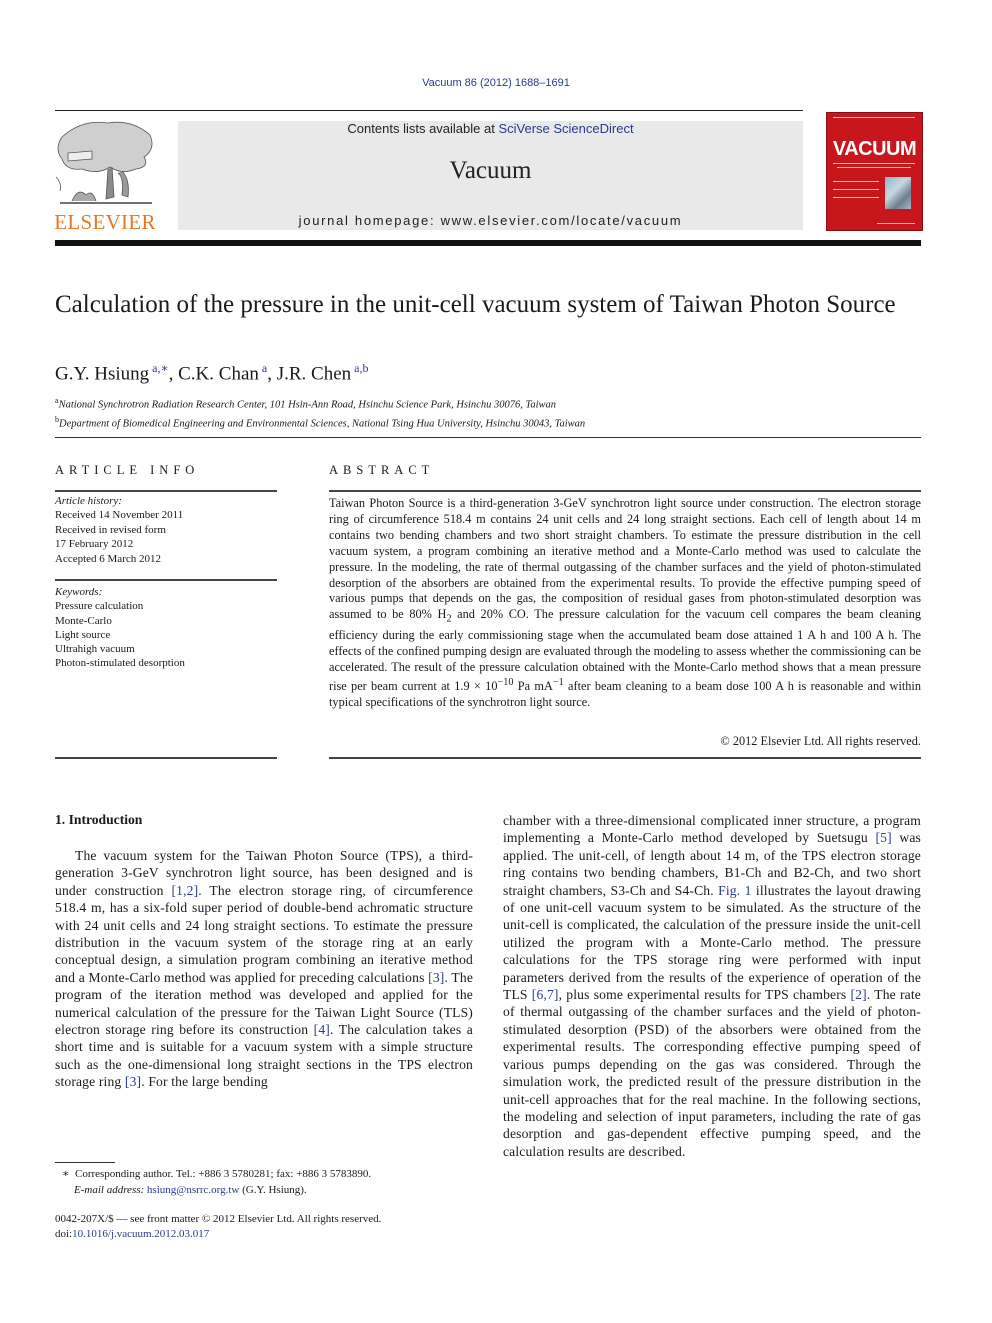  I want to click on elsevier-logo: ELSEVIER, so click(105, 176).